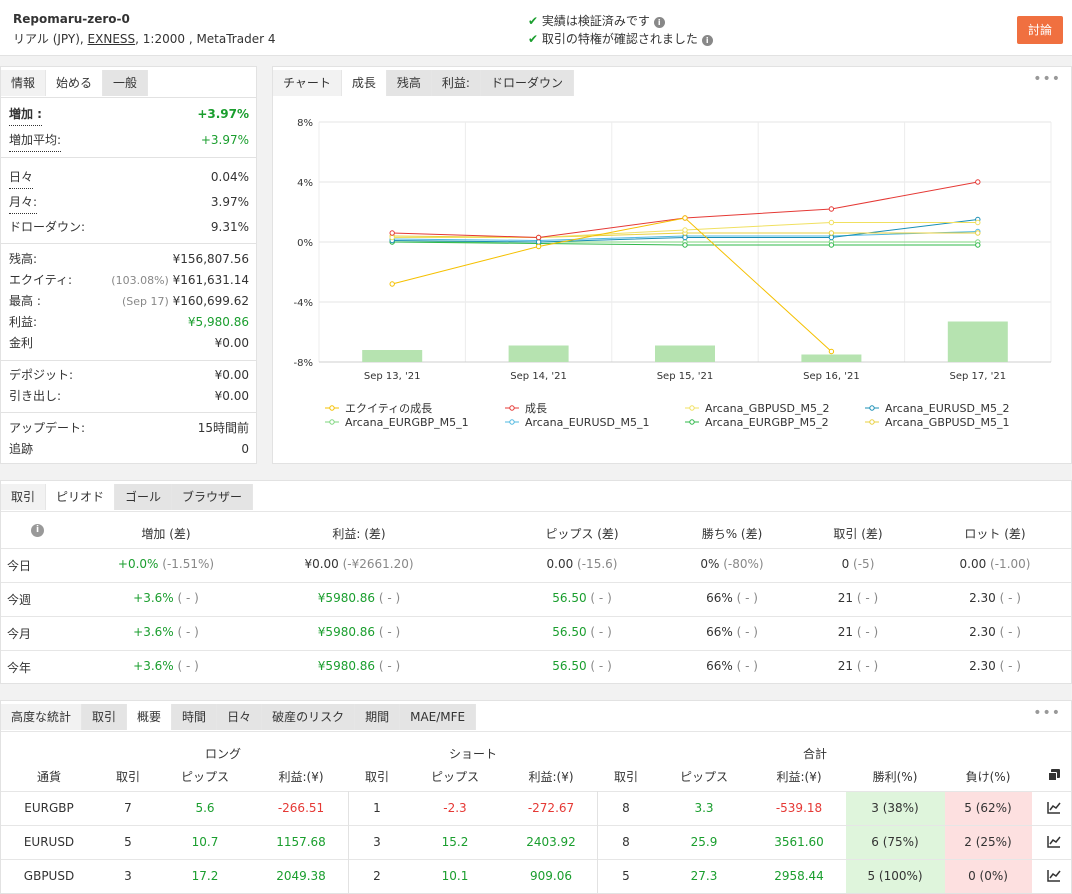  Describe the element at coordinates (845, 632) in the screenshot. I see `period-cell-value: 21` at that location.